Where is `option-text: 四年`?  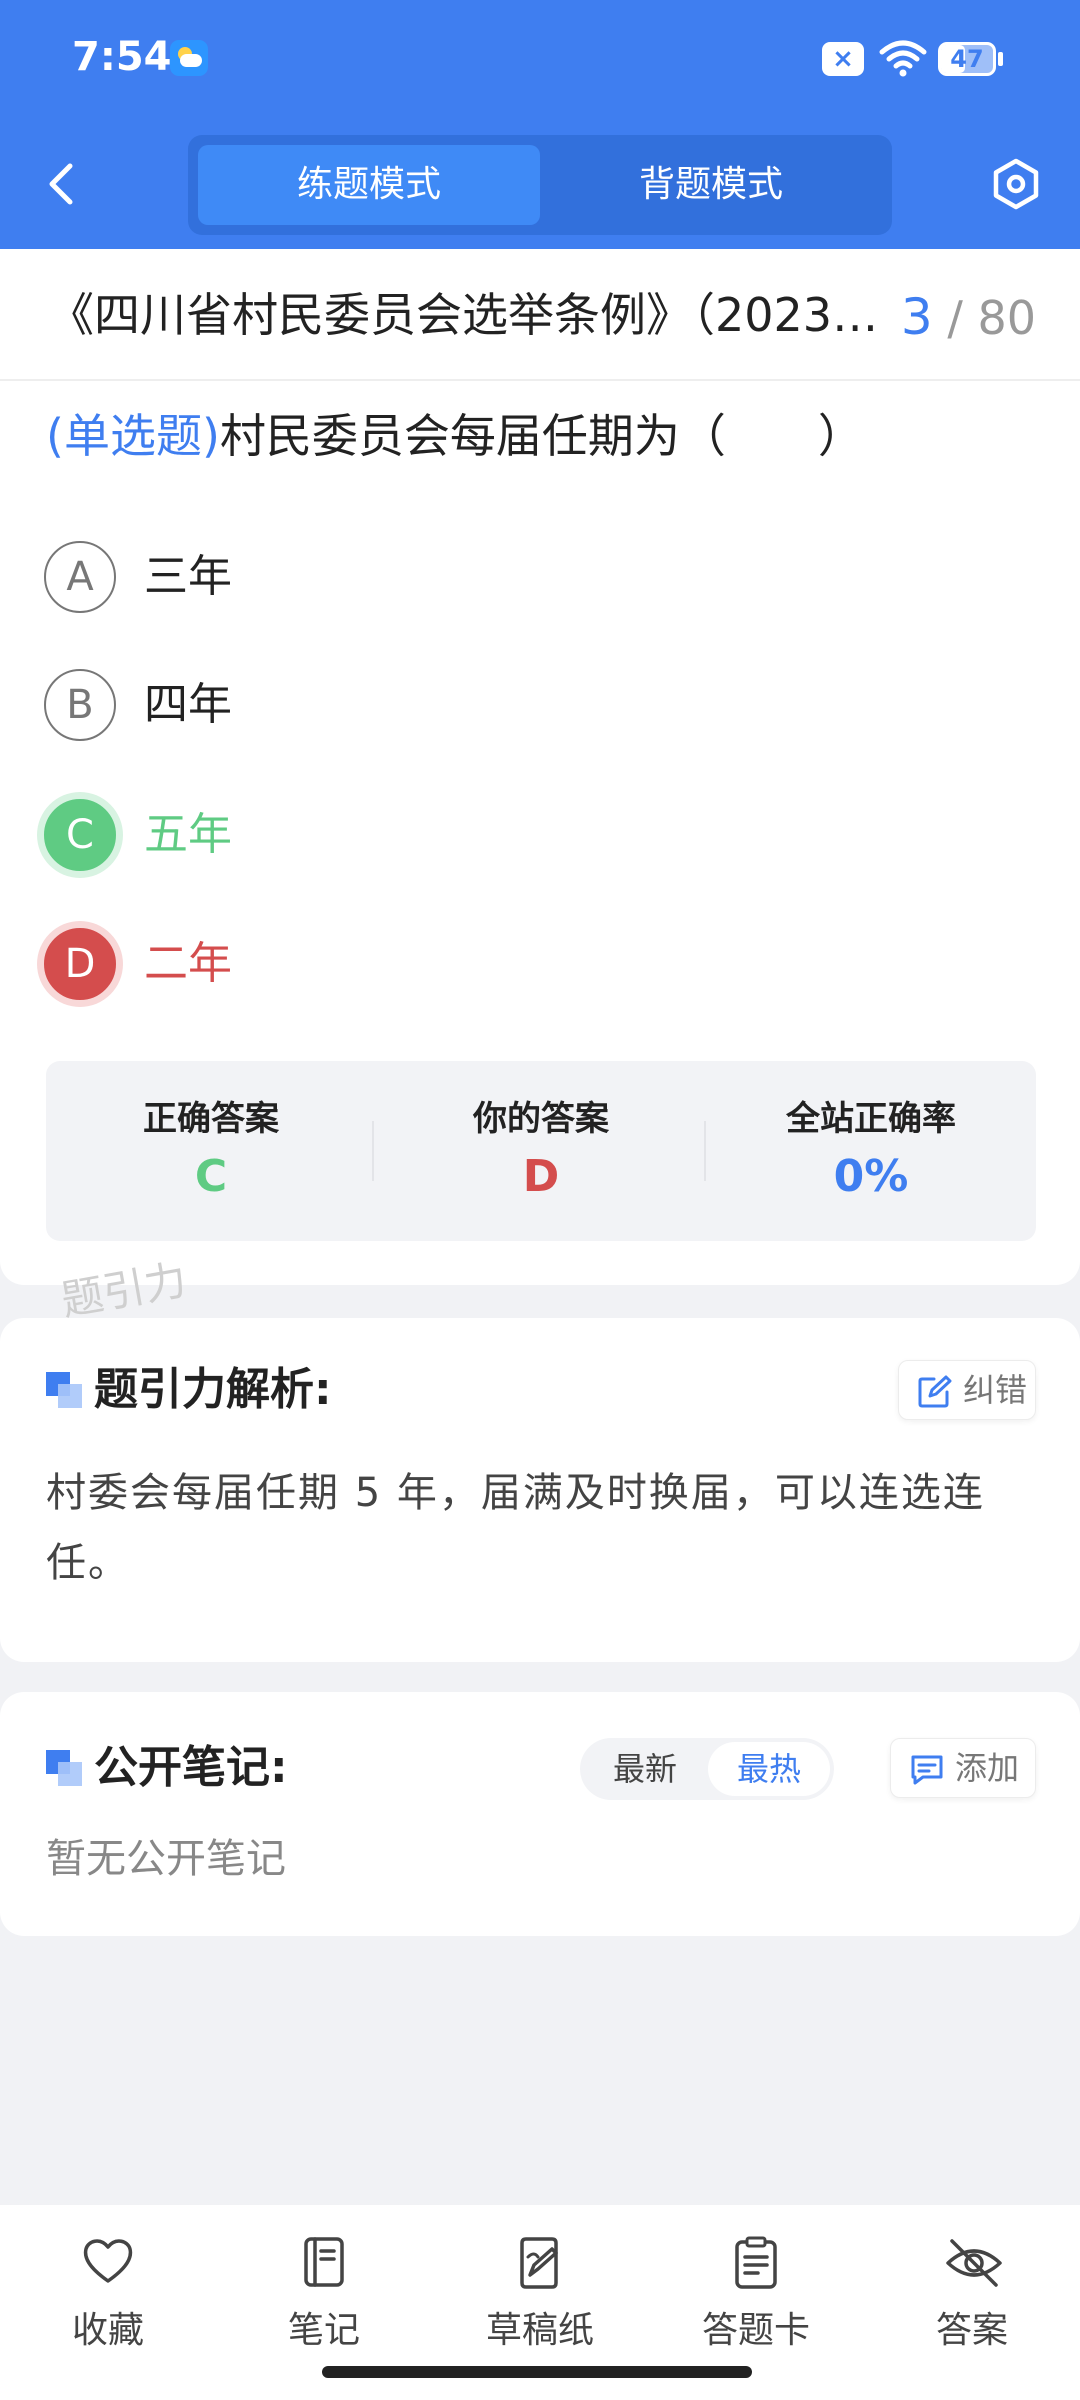
option-text: 四年 is located at coordinates (188, 704).